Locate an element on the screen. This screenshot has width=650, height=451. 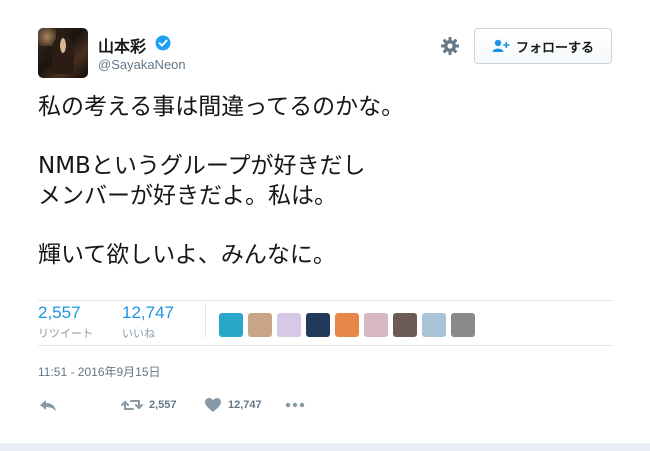
liker-avatars is located at coordinates (349, 325).